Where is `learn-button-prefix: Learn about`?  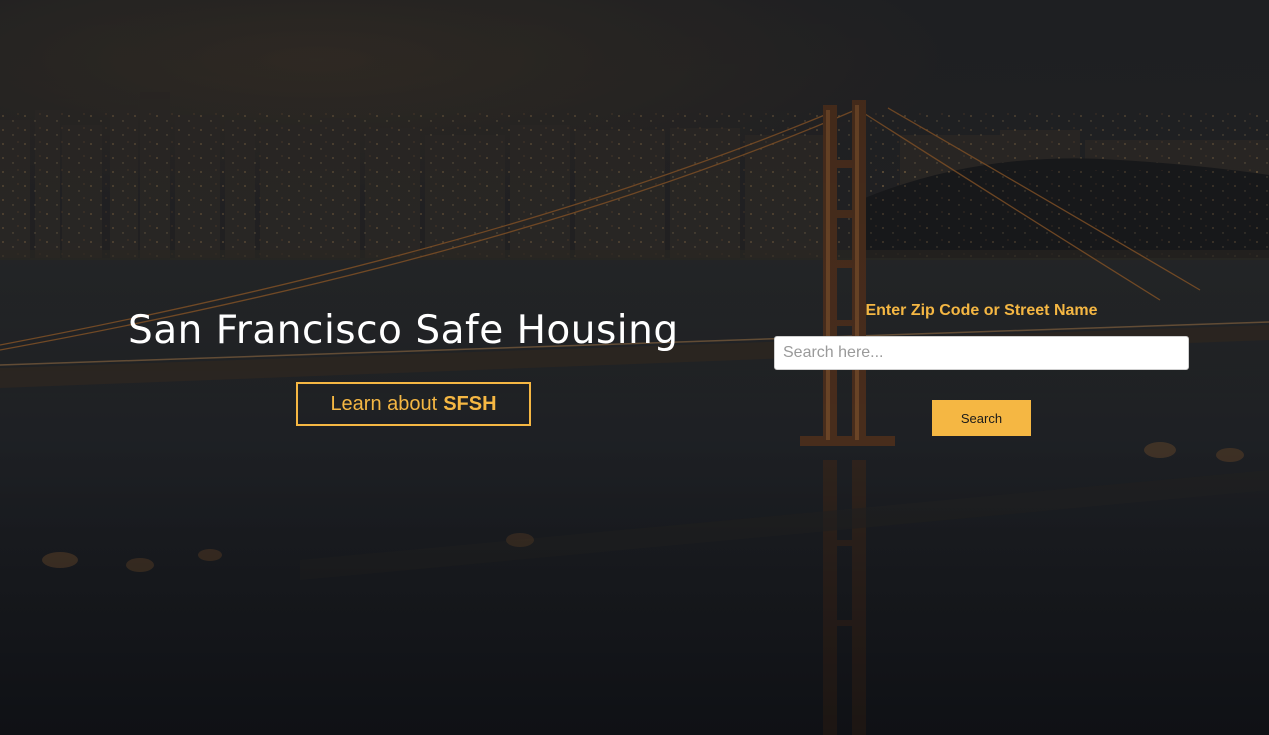 learn-button-prefix: Learn about is located at coordinates (384, 403).